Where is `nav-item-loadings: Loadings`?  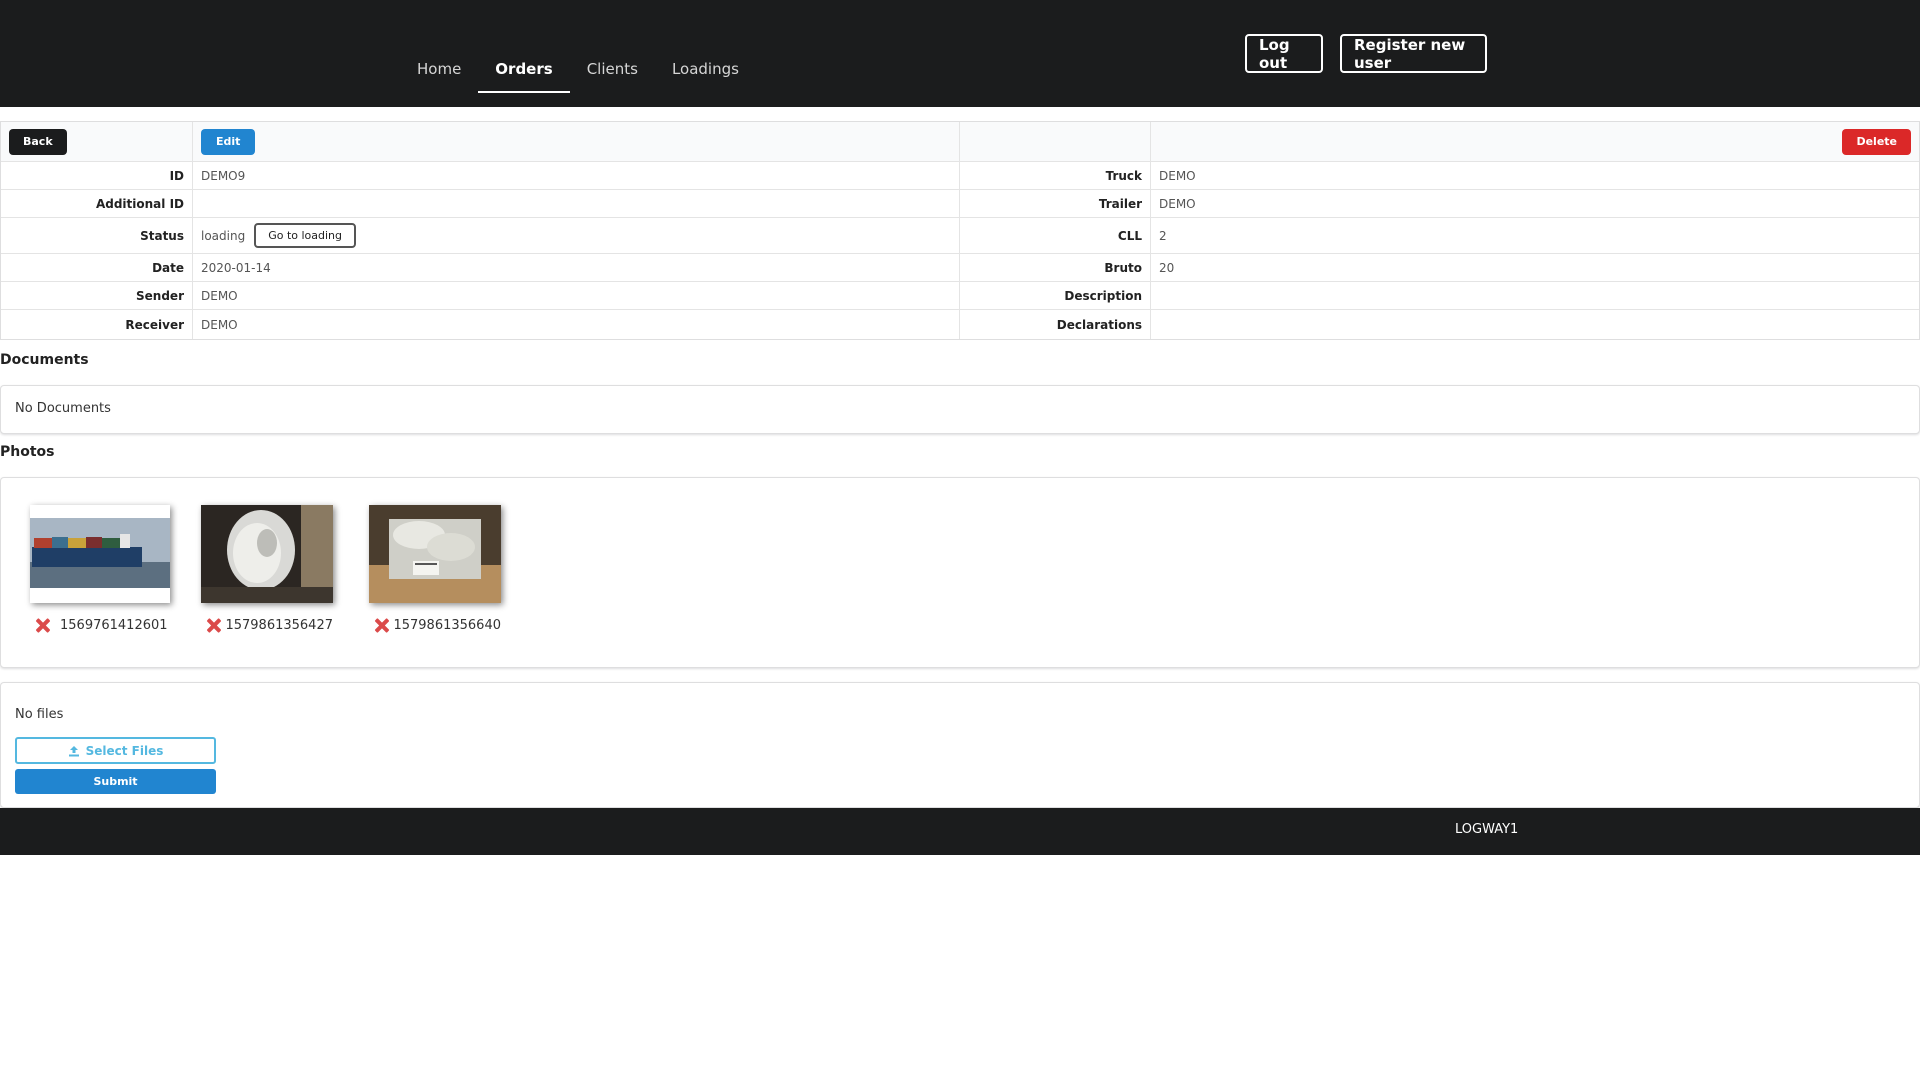
nav-item-loadings: Loadings is located at coordinates (705, 69).